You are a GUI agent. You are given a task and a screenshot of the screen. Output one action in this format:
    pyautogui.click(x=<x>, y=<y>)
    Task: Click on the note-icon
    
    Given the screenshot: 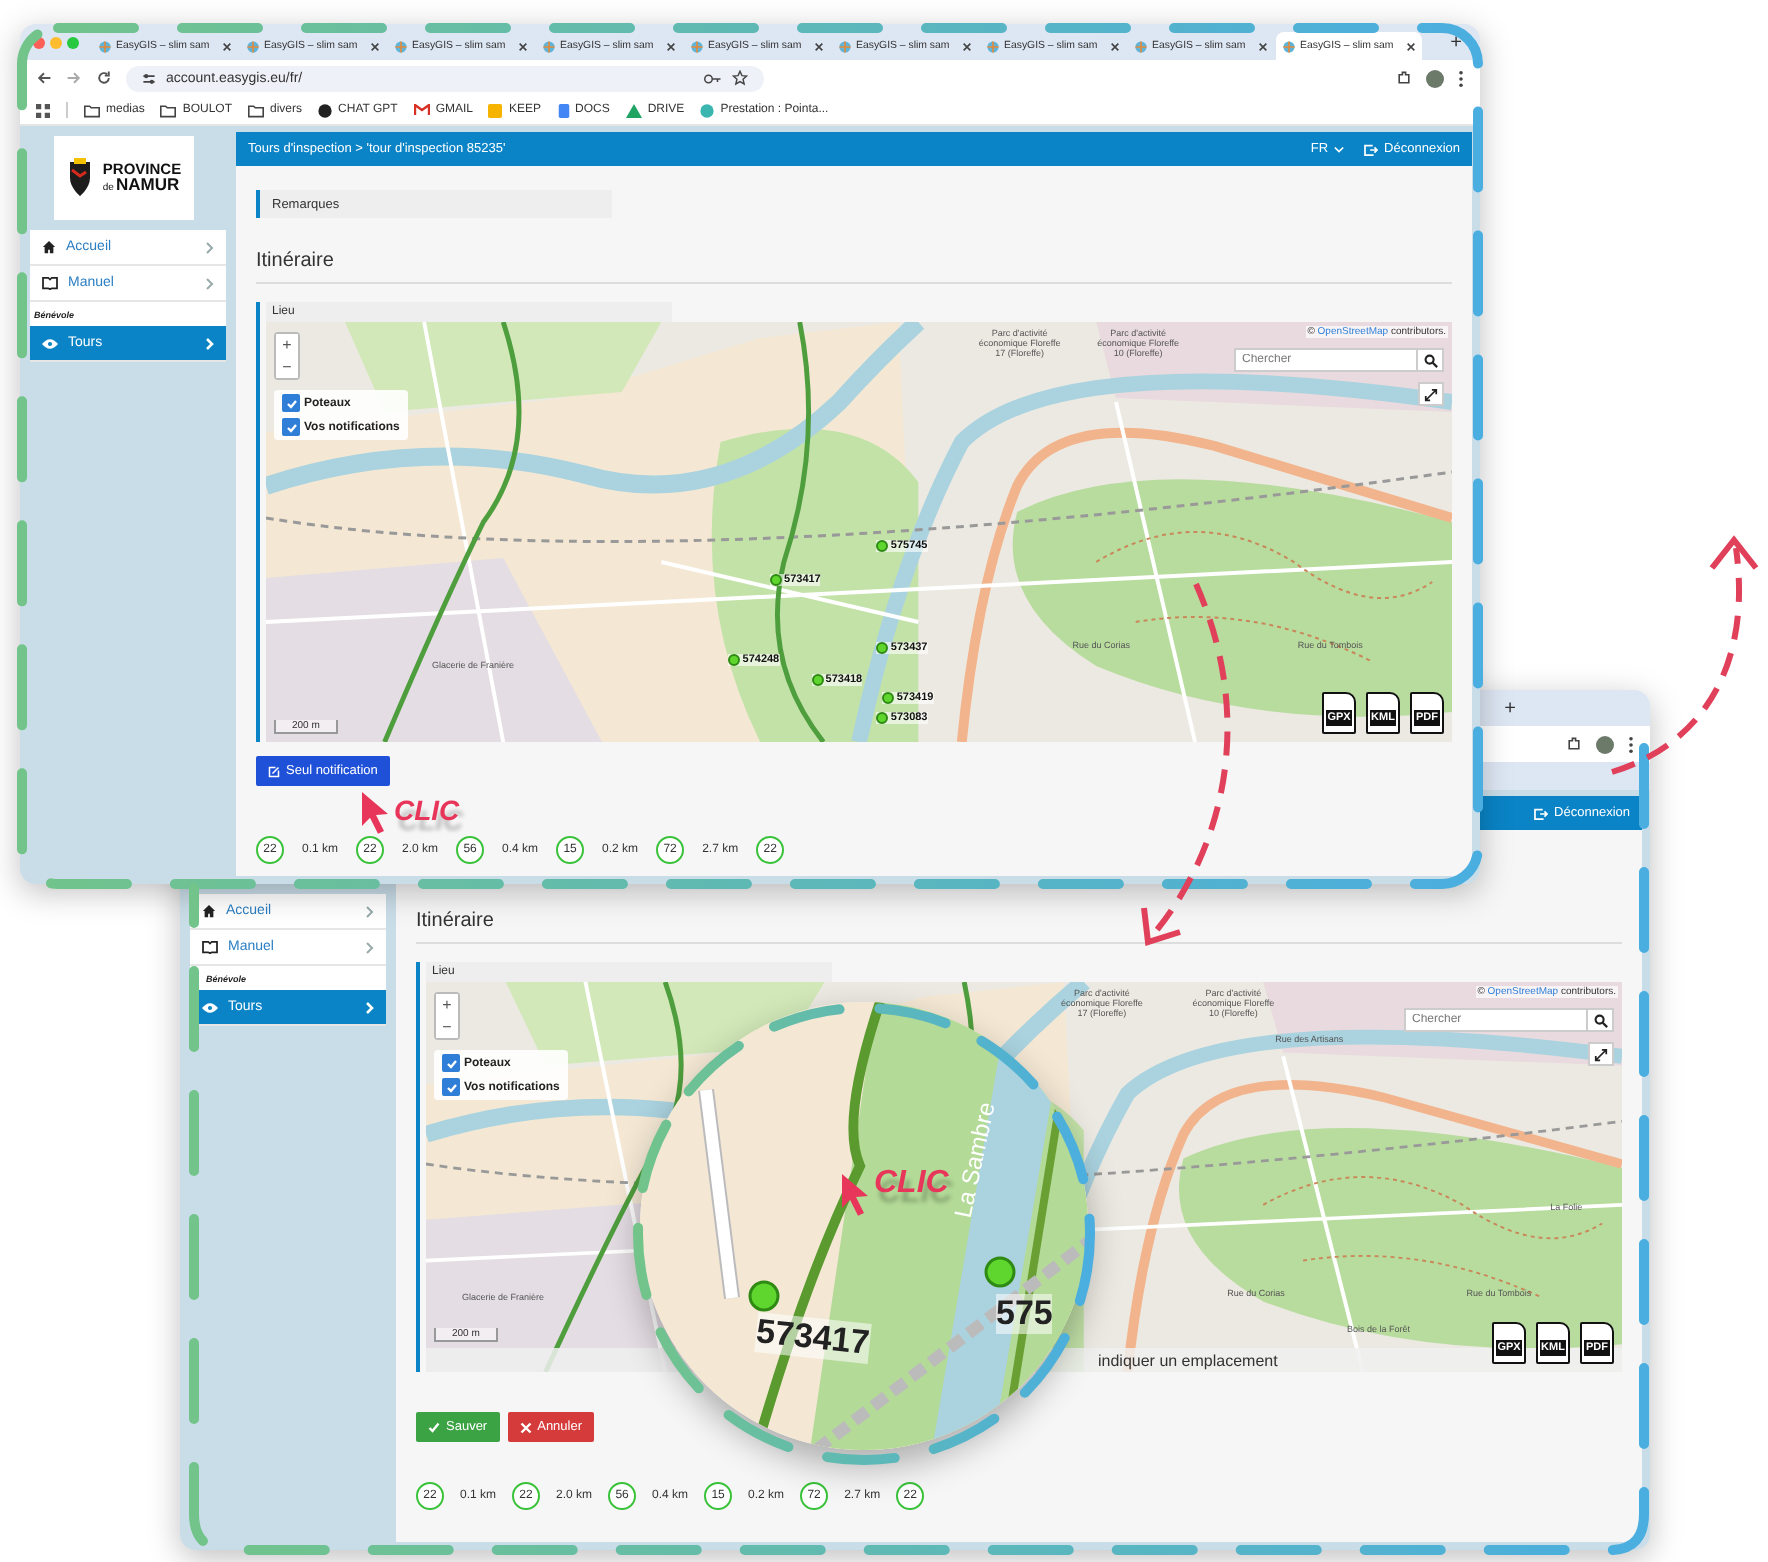 What is the action you would take?
    pyautogui.click(x=495, y=110)
    